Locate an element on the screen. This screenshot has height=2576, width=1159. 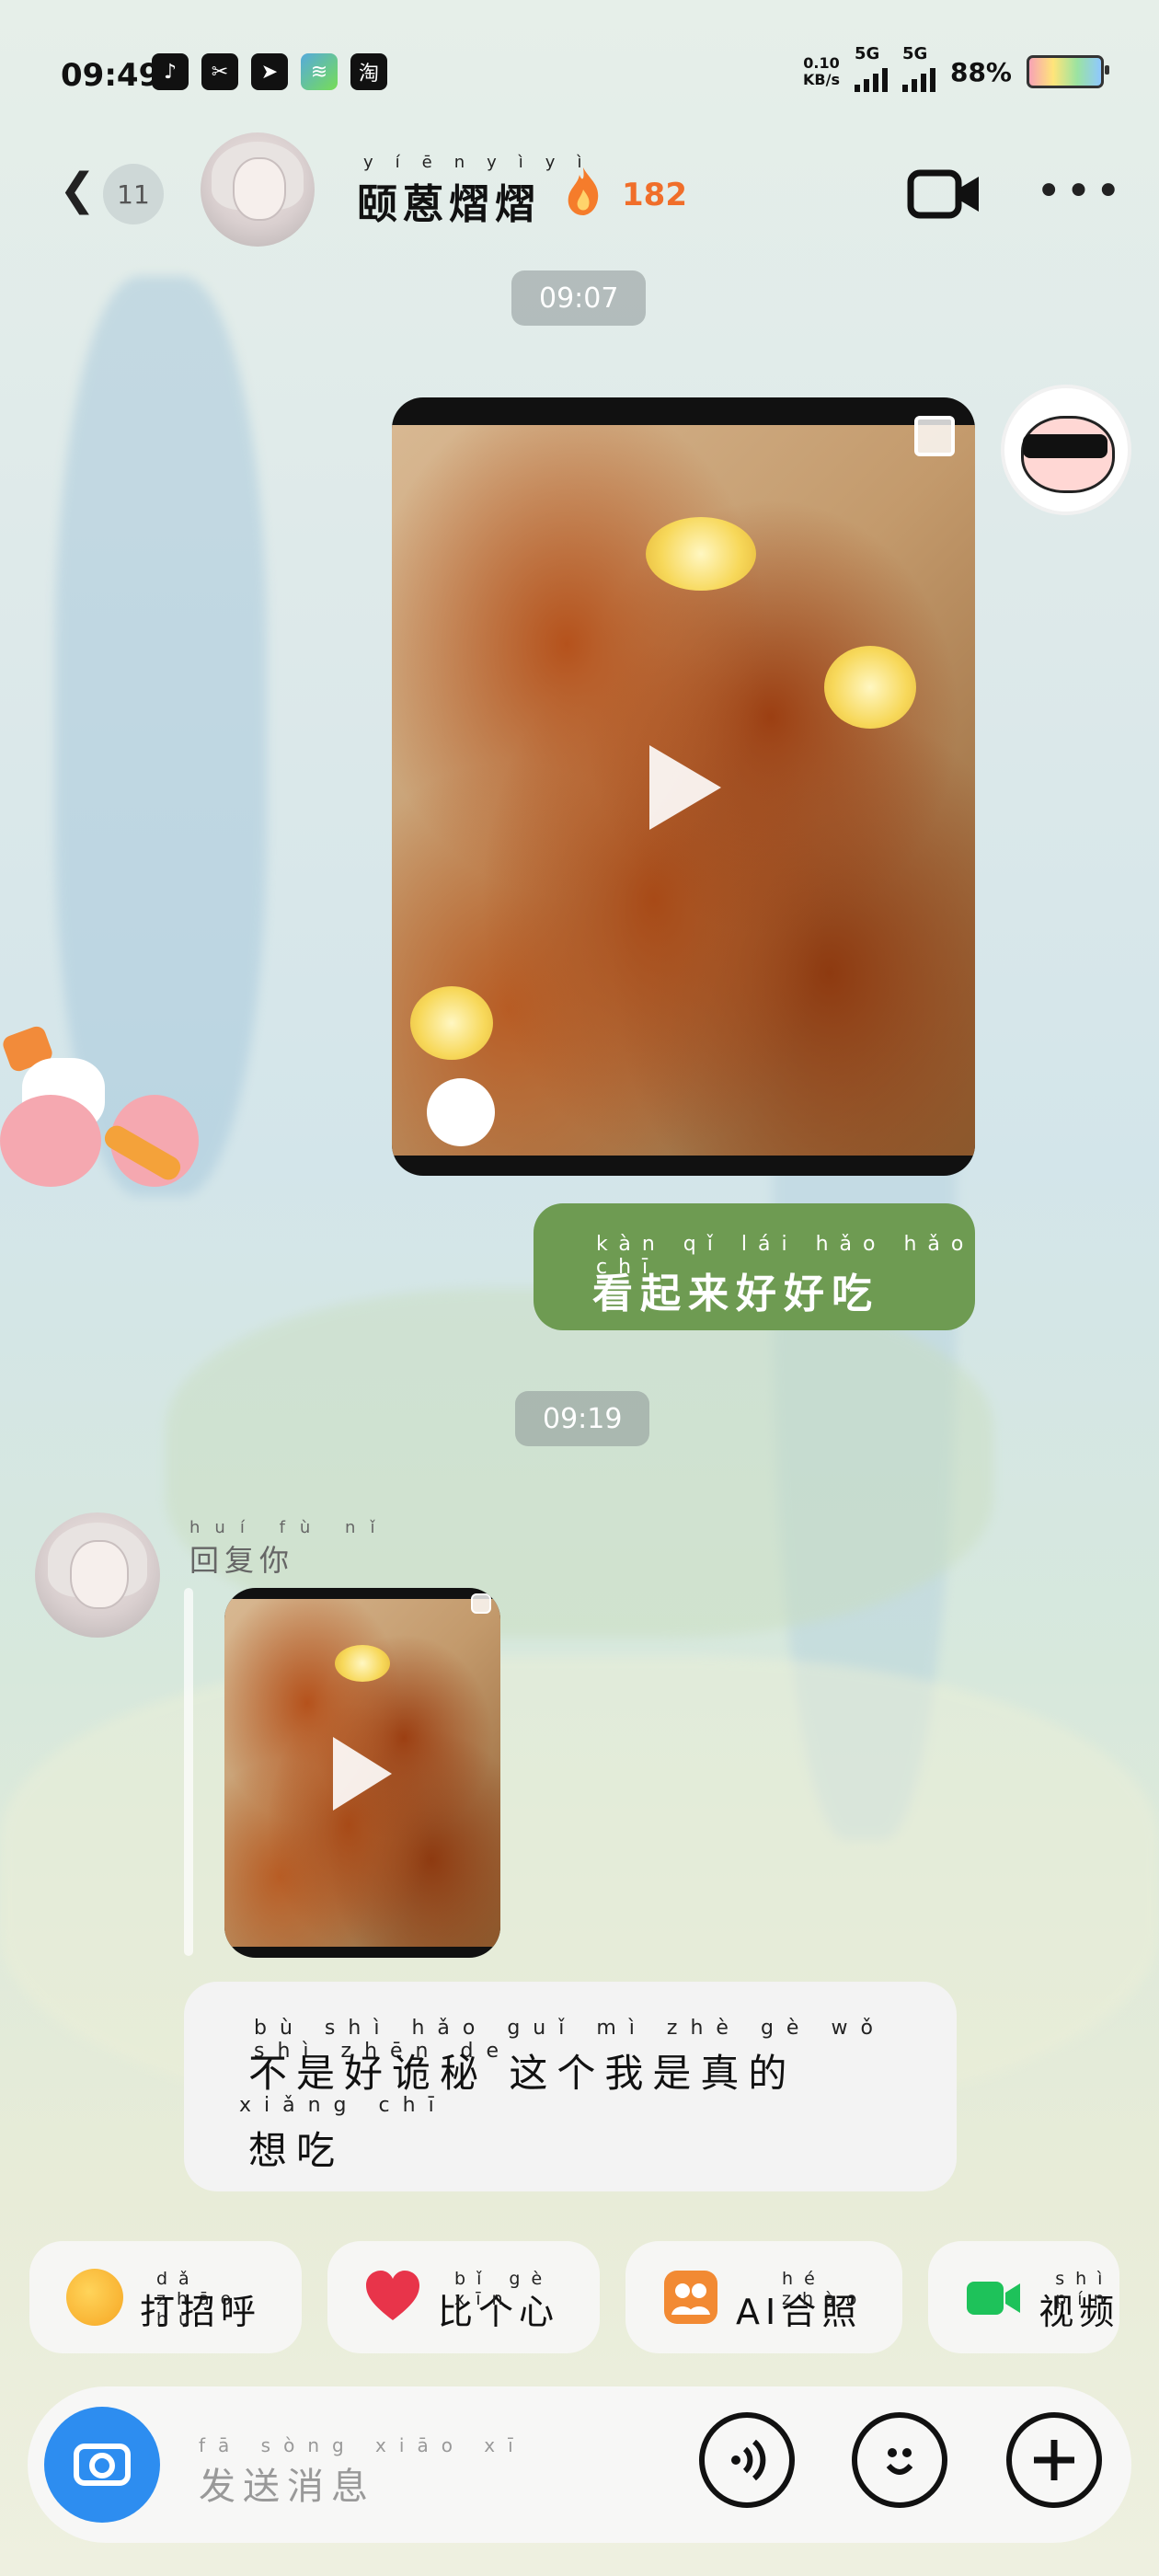
network-speed: 0.10 KB/s is located at coordinates (821, 71).